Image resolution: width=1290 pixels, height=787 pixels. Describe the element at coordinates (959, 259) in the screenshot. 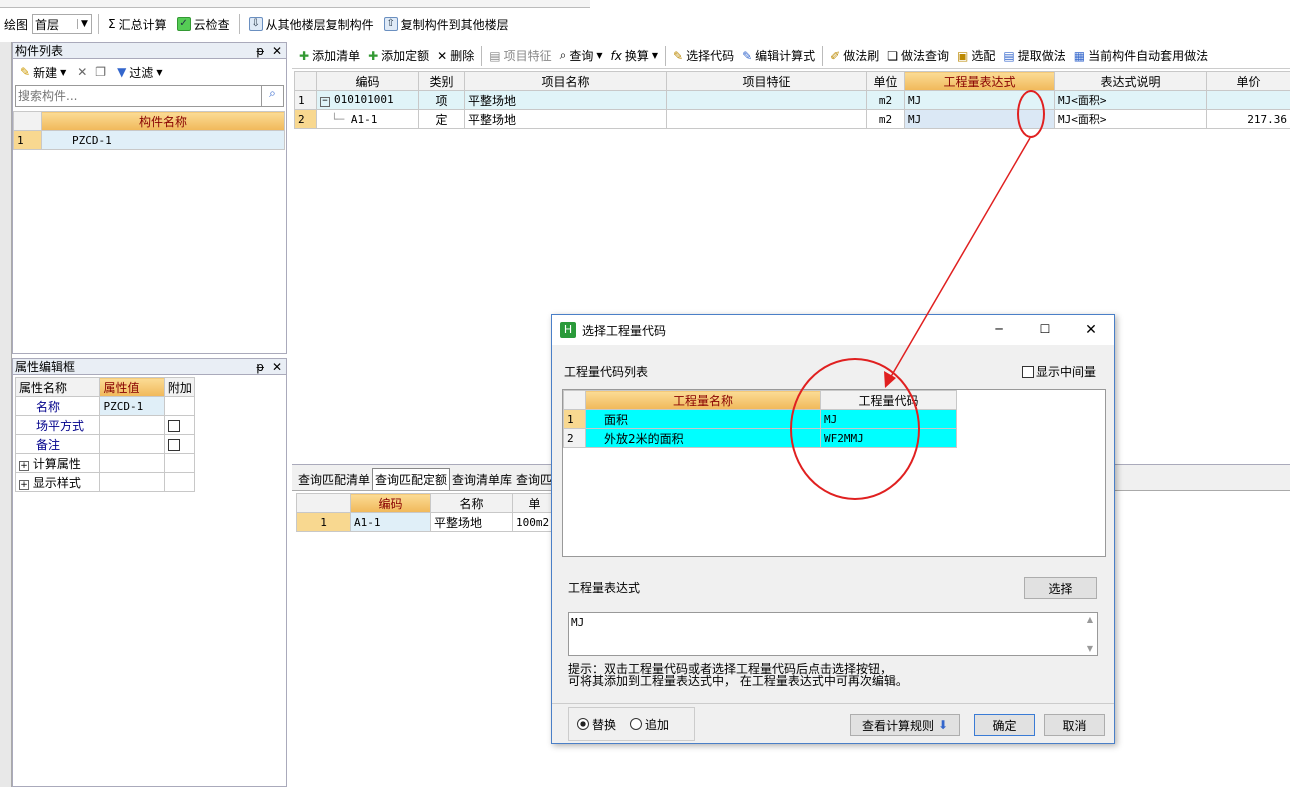

I see `annotation-arrow-line` at that location.